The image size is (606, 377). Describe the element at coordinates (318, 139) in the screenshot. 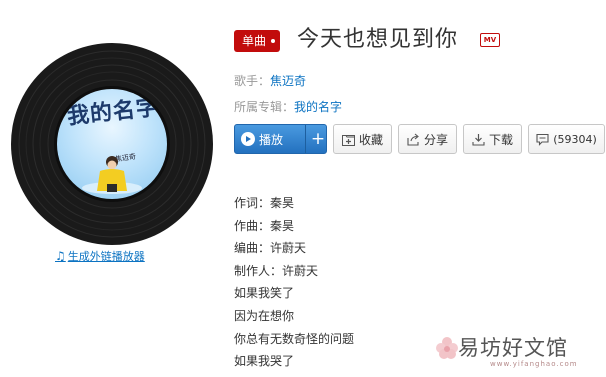

I see `add-to-playlist-button: +` at that location.